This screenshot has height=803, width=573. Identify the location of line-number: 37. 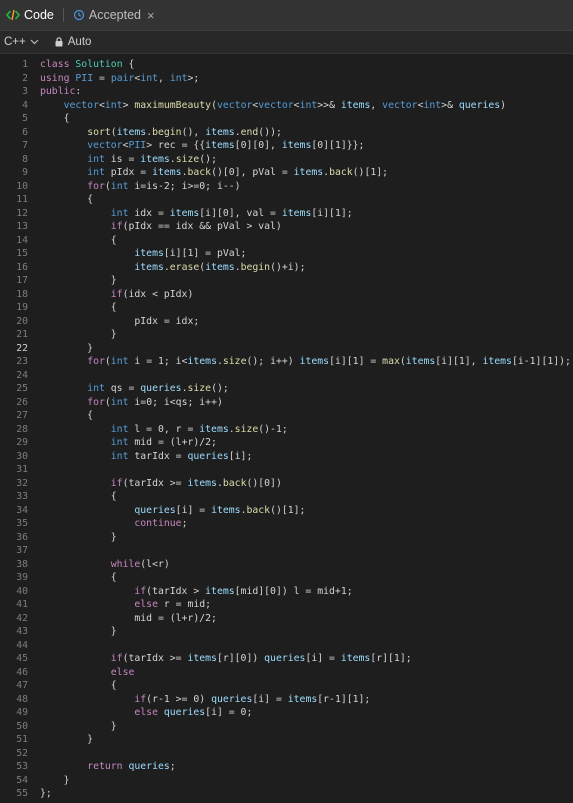
(22, 550).